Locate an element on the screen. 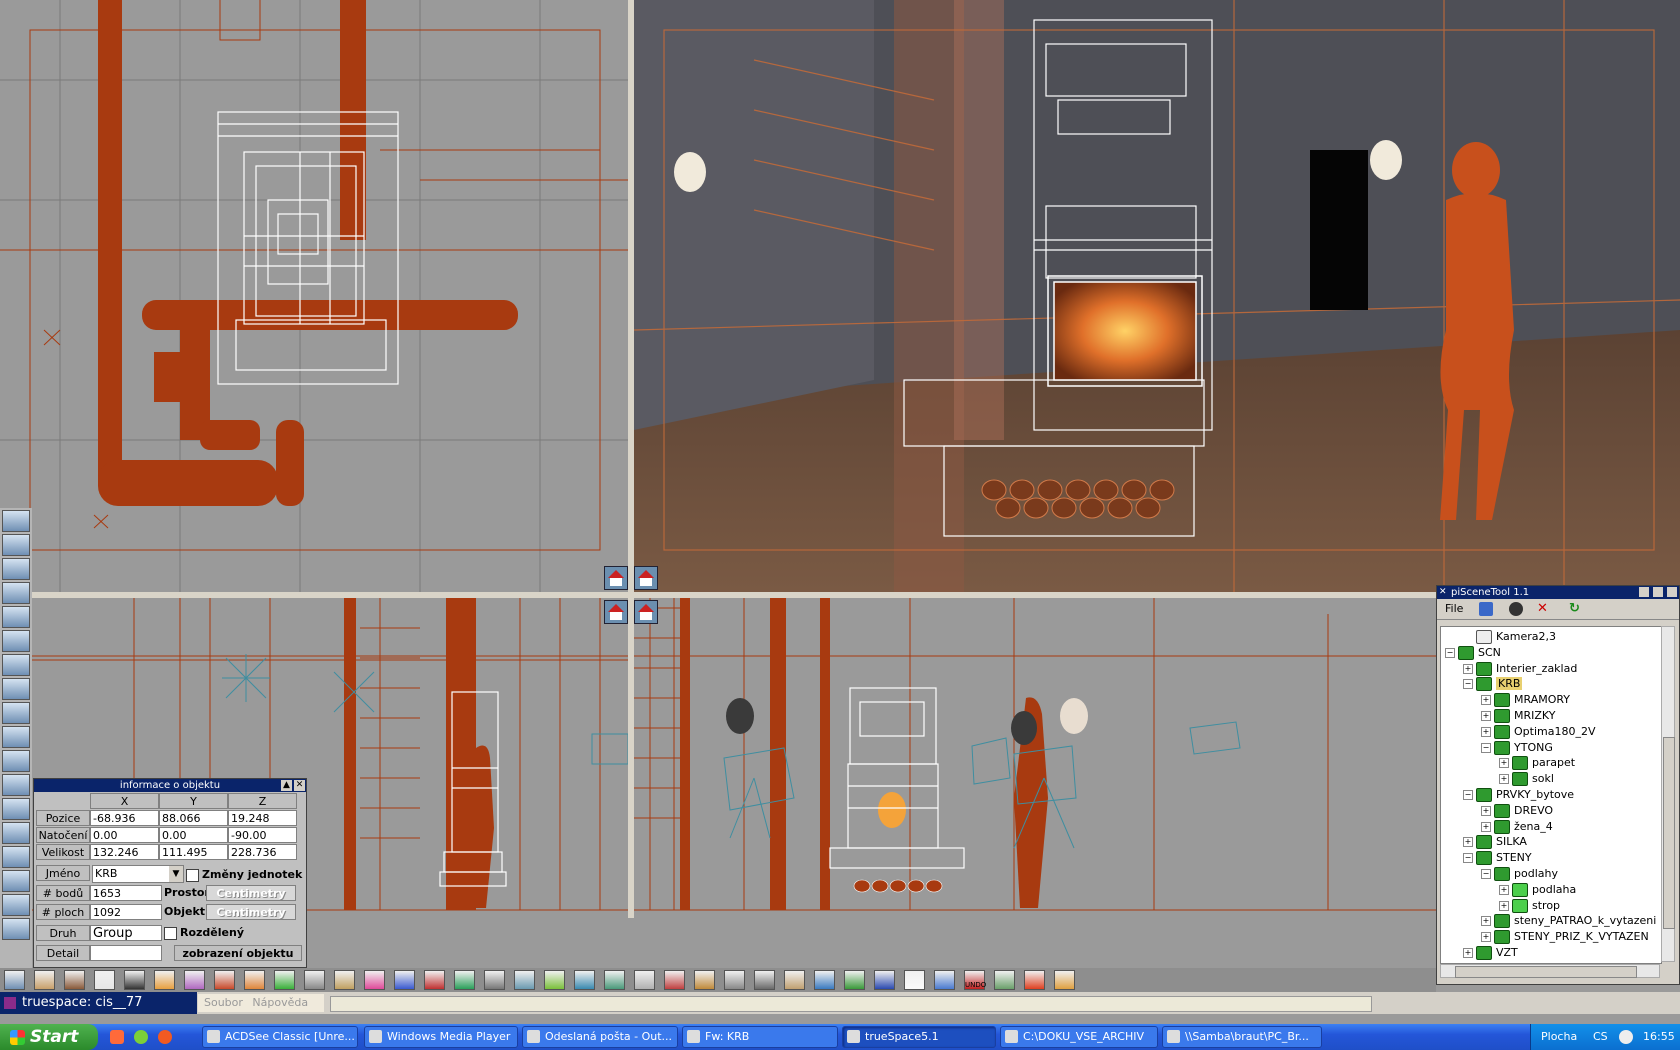  position-z-field: 19.248 is located at coordinates (262, 818).